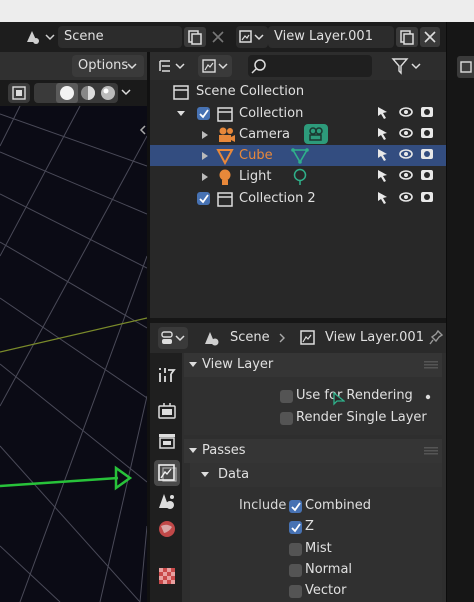 This screenshot has height=602, width=474. Describe the element at coordinates (295, 549) in the screenshot. I see `pass-mist-checkbox` at that location.